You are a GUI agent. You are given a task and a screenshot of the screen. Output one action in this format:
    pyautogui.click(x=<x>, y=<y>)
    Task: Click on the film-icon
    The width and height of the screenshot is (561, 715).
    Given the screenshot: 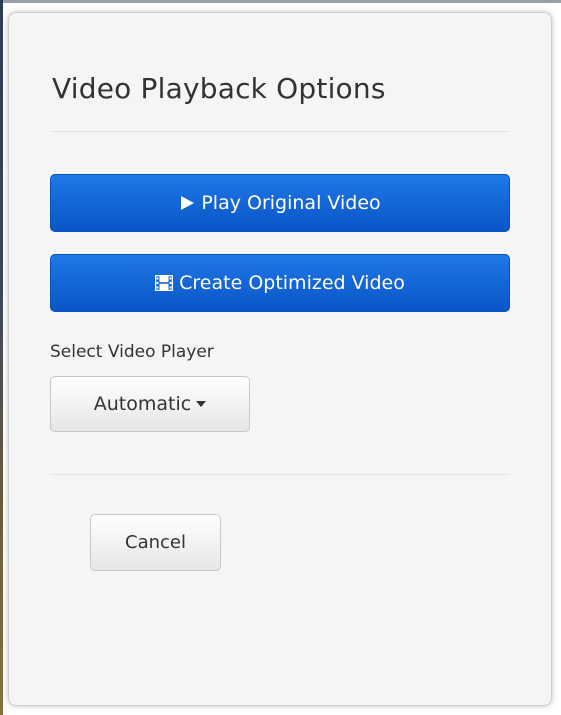 What is the action you would take?
    pyautogui.click(x=164, y=283)
    